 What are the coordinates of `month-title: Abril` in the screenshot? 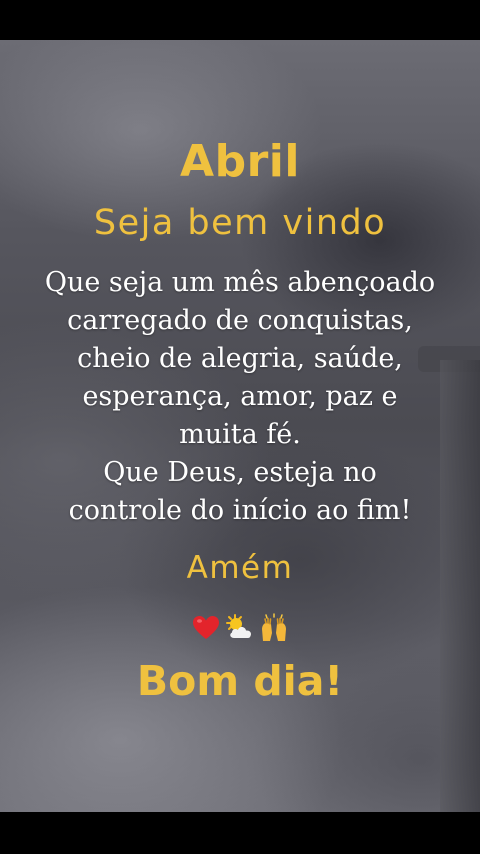 It's located at (240, 161).